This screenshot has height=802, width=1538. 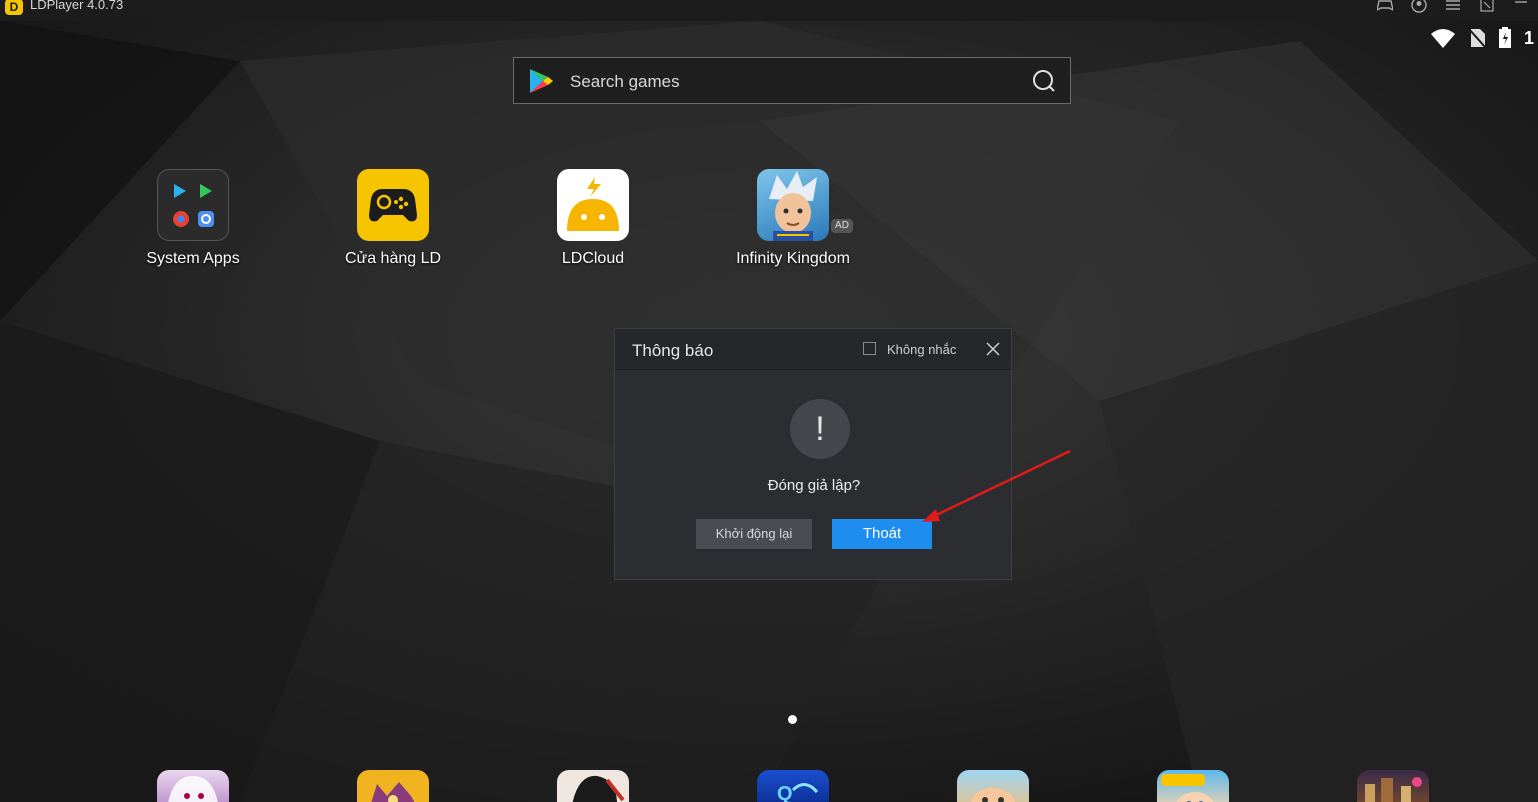 What do you see at coordinates (1393, 786) in the screenshot?
I see `strategy-game-icon` at bounding box center [1393, 786].